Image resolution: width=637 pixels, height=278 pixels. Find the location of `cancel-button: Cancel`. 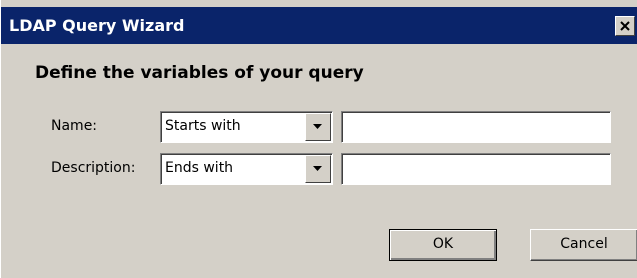

cancel-button: Cancel is located at coordinates (583, 245).